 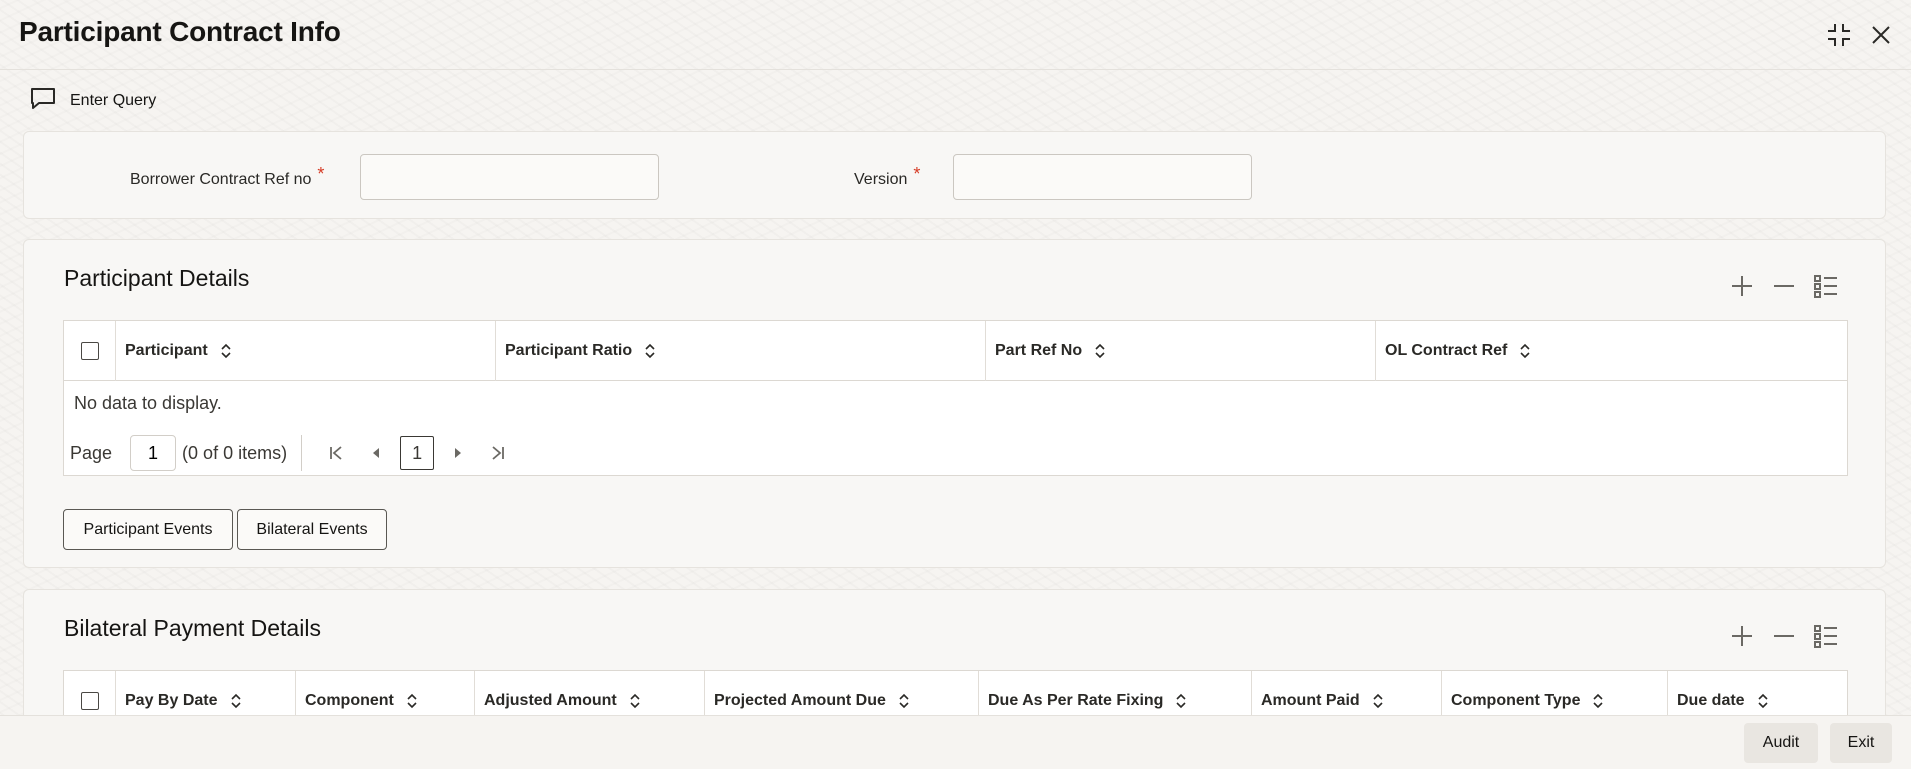 What do you see at coordinates (312, 529) in the screenshot?
I see `bilateral-events-button: Bilateral Events` at bounding box center [312, 529].